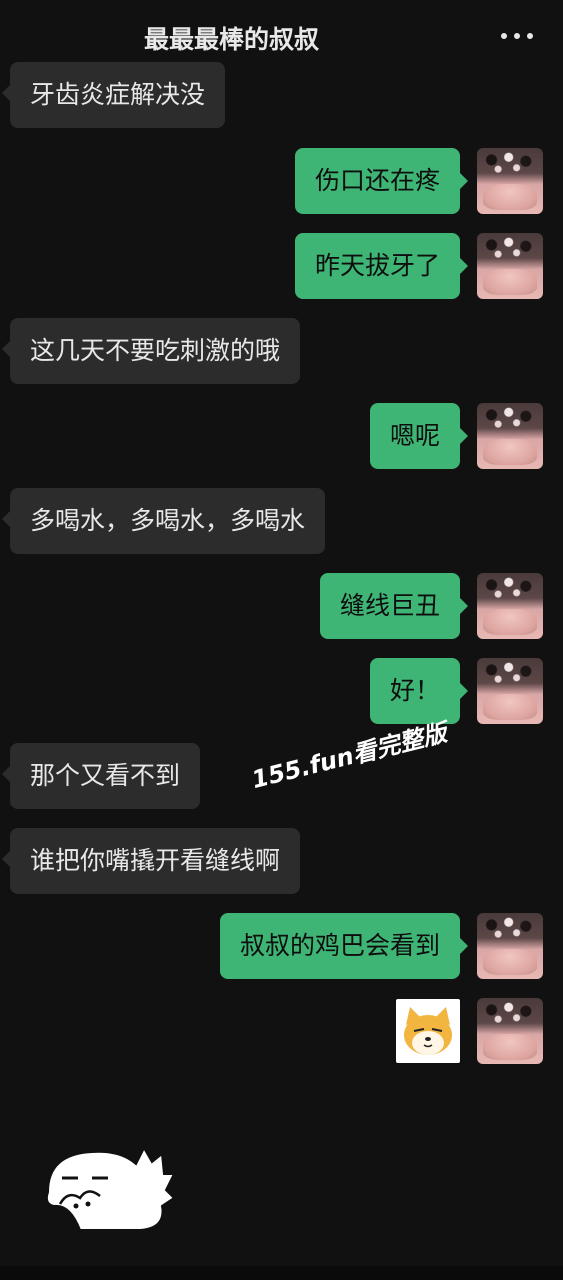 Image resolution: width=563 pixels, height=1280 pixels. I want to click on bottom-bar, so click(281, 1273).